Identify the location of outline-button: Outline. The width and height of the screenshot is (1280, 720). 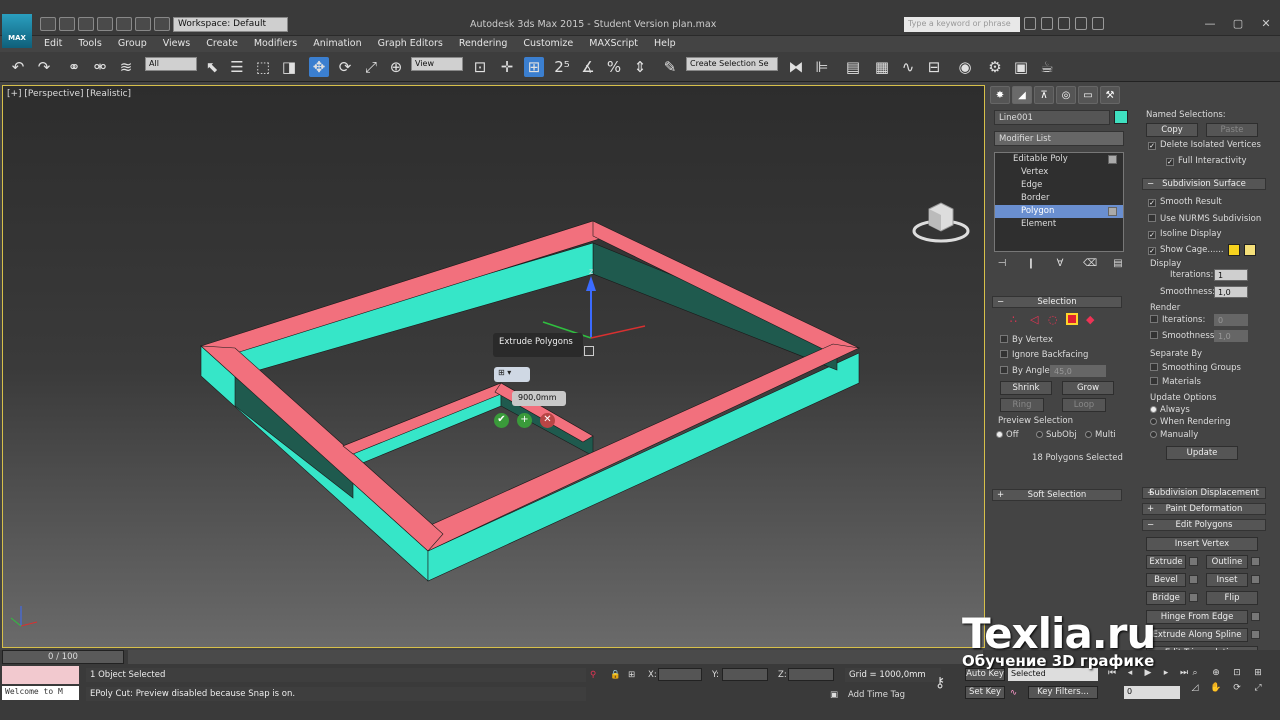
(1227, 562).